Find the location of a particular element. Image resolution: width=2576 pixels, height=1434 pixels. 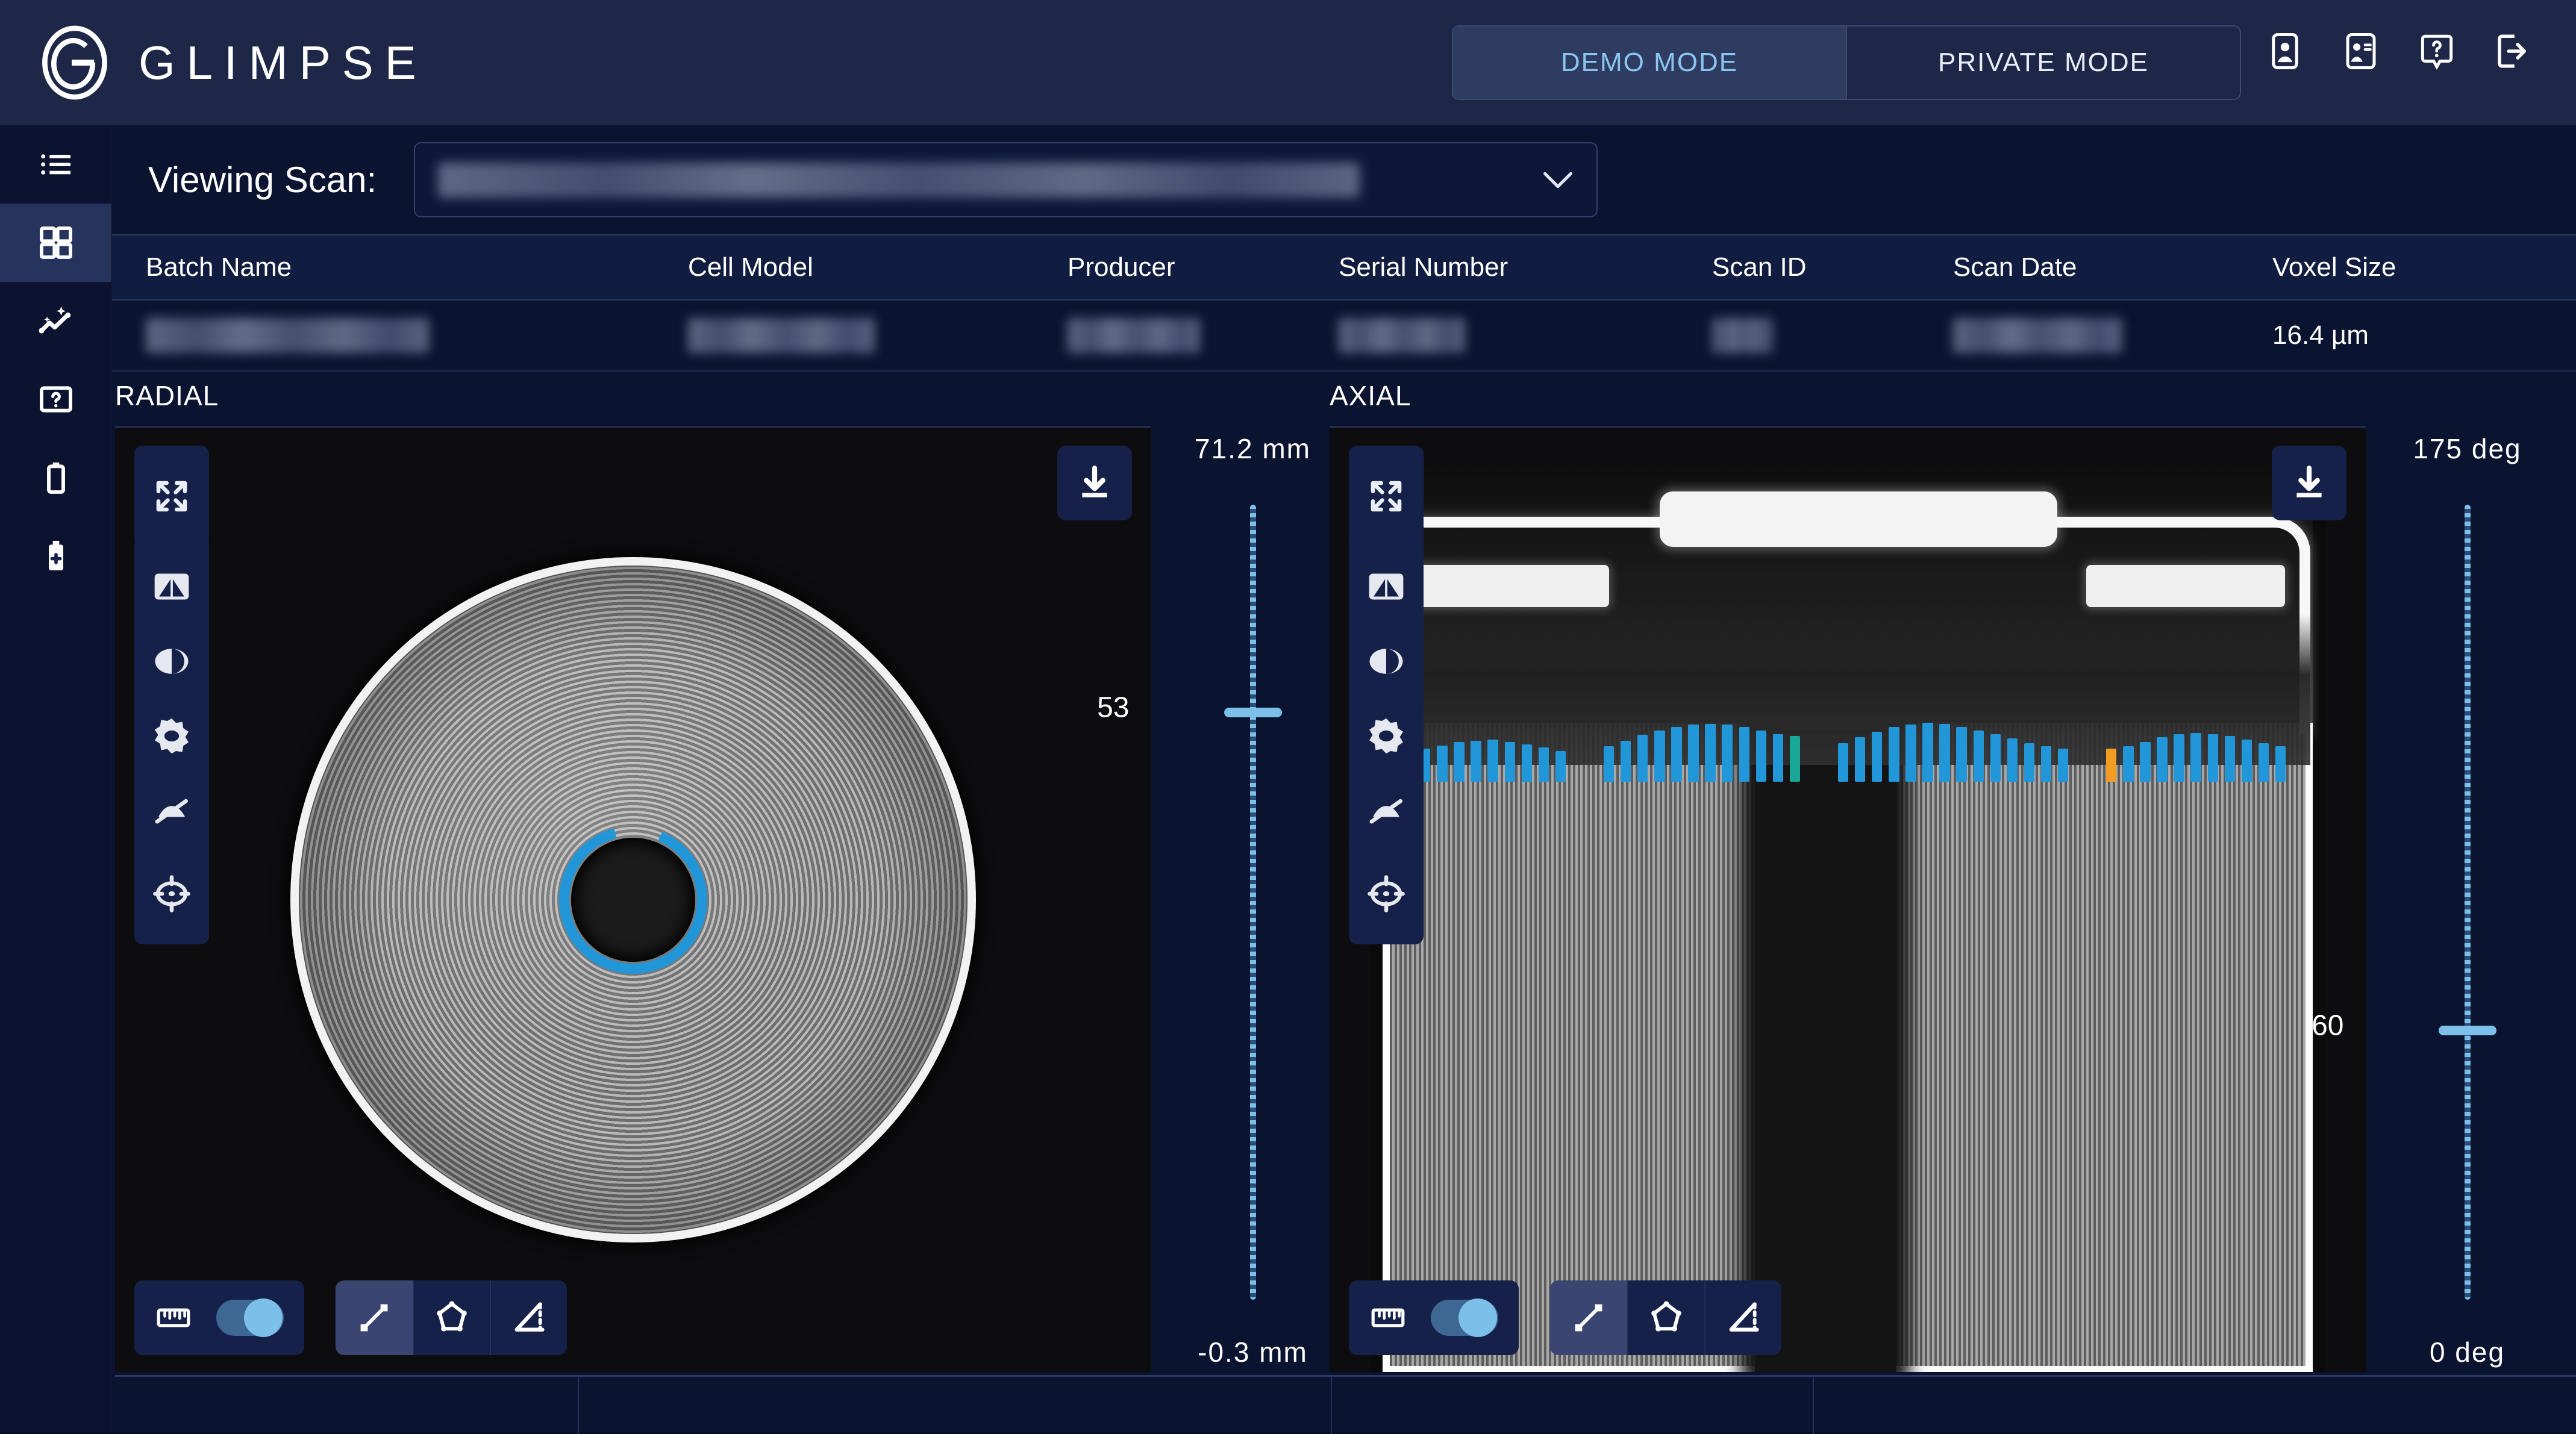

brightness-icon is located at coordinates (1386, 736).